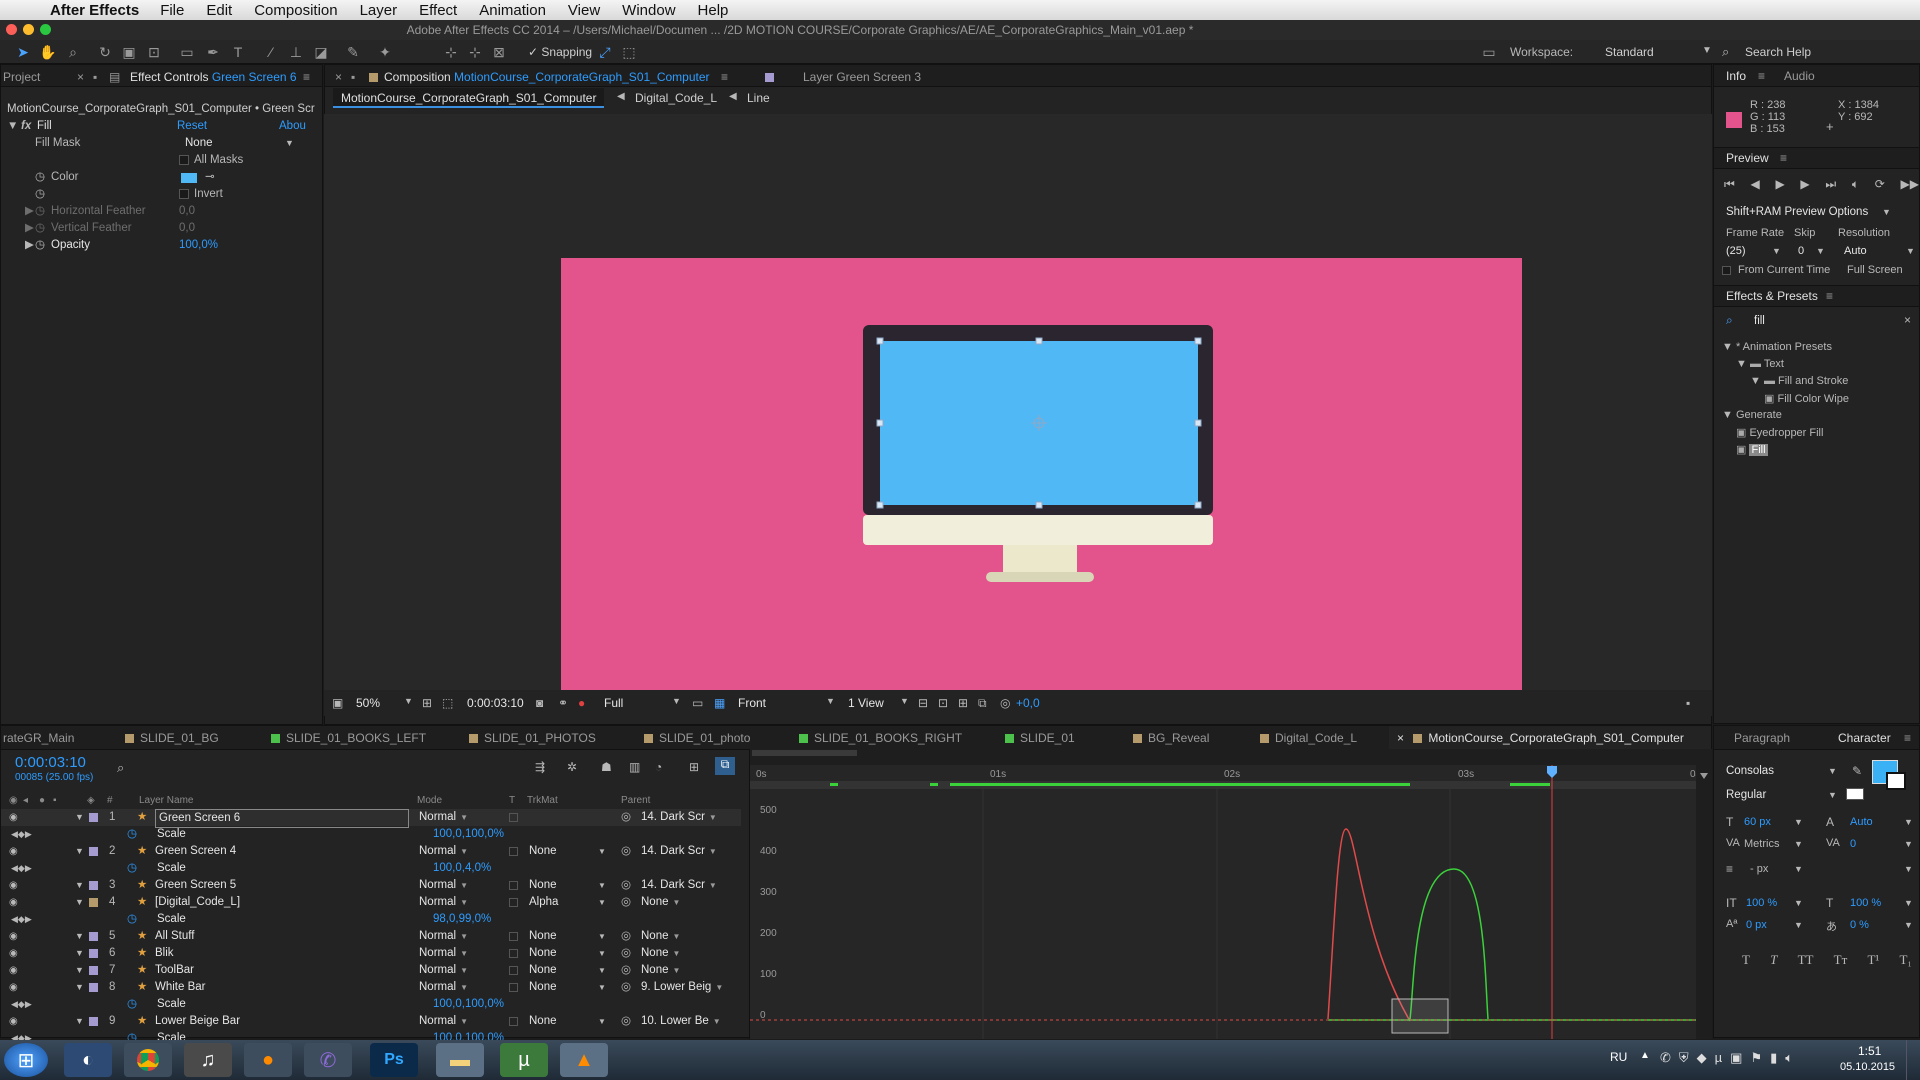  What do you see at coordinates (195, 885) in the screenshot?
I see `layer-name: Green Screen 5` at bounding box center [195, 885].